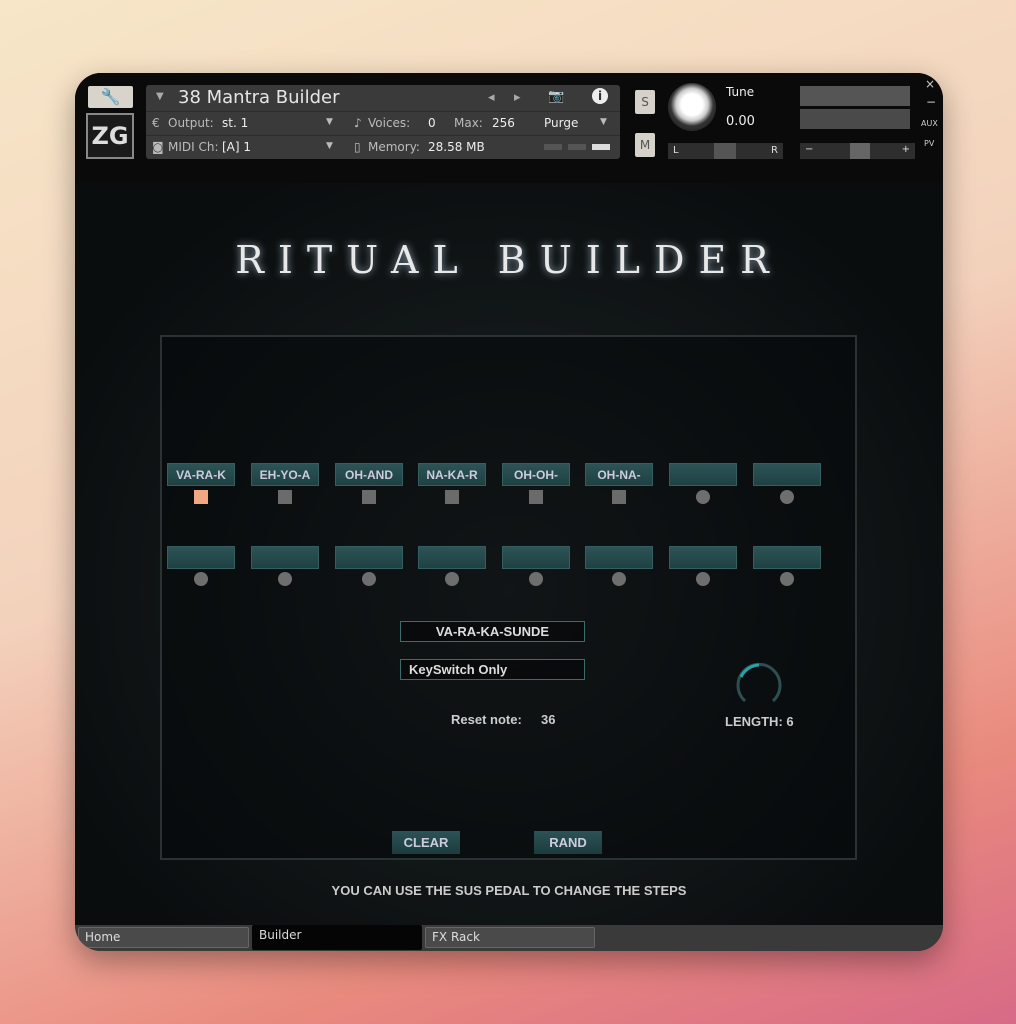  Describe the element at coordinates (503, 123) in the screenshot. I see `max-value: 256` at that location.